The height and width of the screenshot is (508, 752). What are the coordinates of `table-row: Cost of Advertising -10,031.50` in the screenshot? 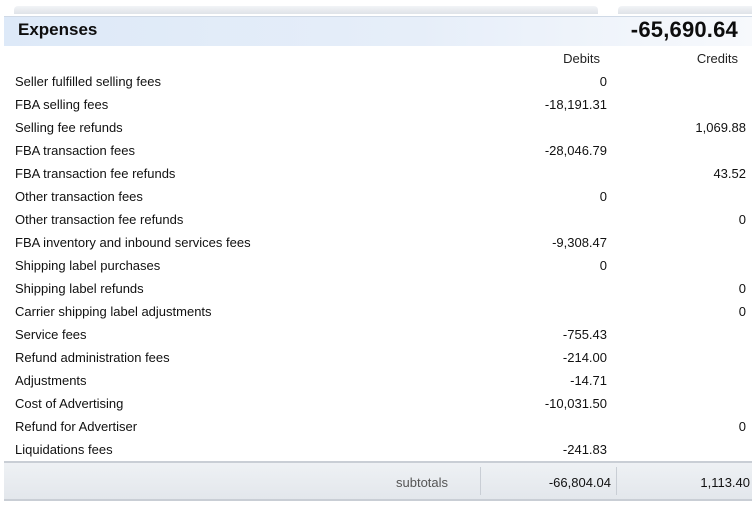 It's located at (376, 403).